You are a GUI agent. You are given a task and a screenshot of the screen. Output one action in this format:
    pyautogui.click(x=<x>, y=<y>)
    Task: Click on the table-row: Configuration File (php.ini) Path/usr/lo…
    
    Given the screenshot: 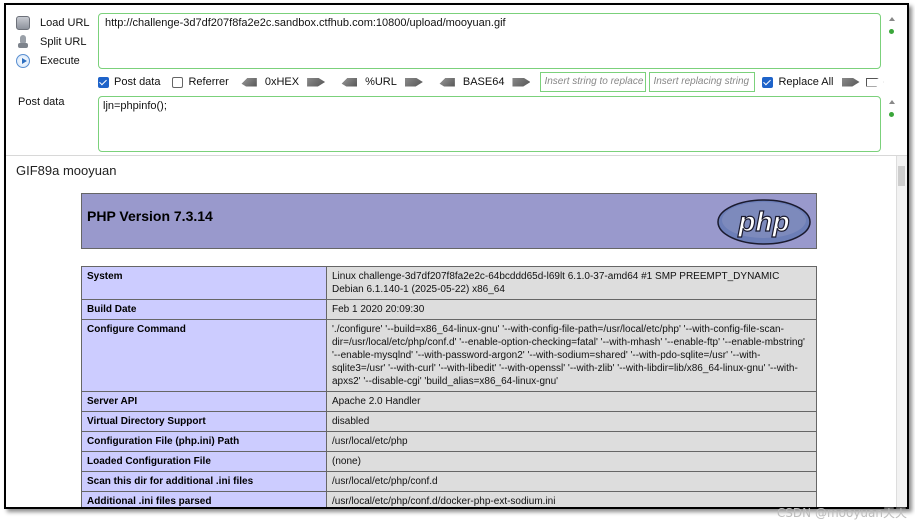 What is the action you would take?
    pyautogui.click(x=449, y=441)
    